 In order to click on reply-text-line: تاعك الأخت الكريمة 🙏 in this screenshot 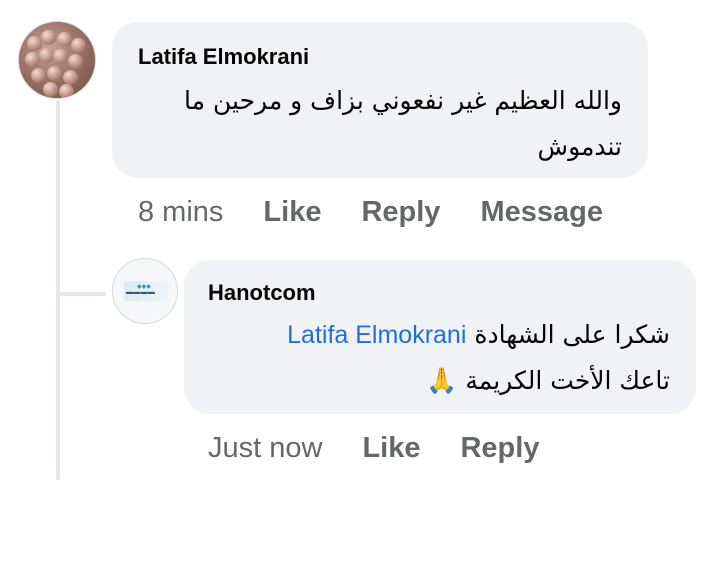, I will do `click(435, 381)`.